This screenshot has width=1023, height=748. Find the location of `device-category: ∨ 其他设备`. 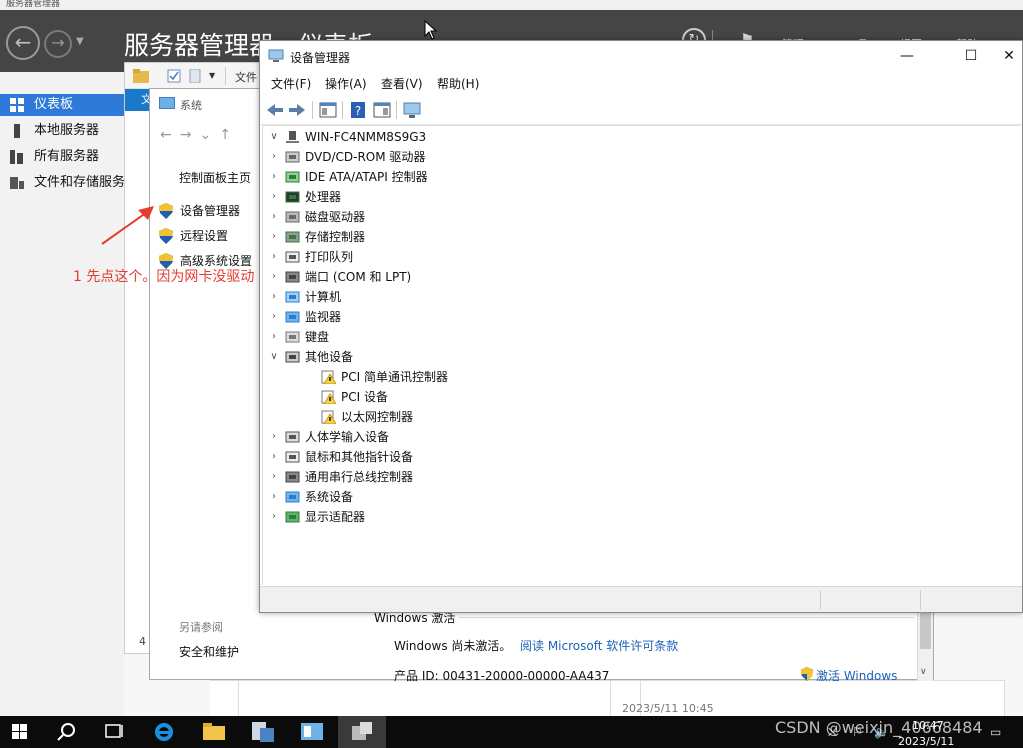

device-category: ∨ 其他设备 is located at coordinates (477, 357).